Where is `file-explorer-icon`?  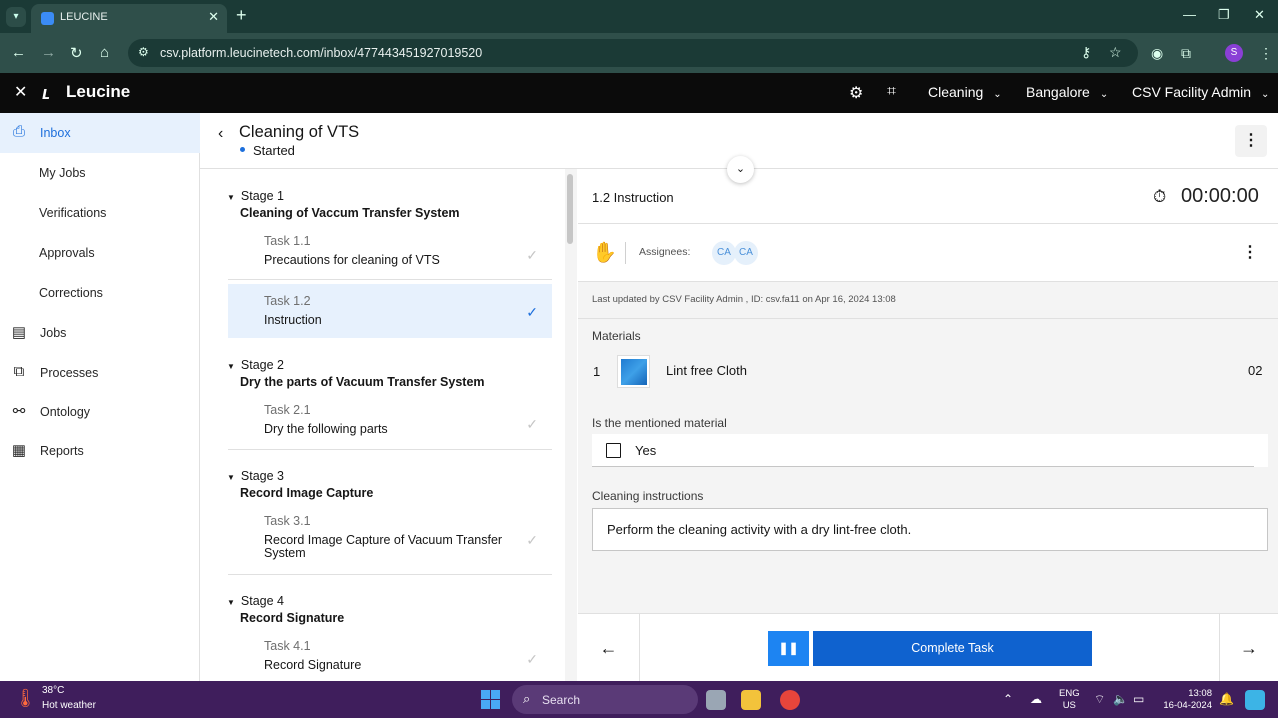
file-explorer-icon is located at coordinates (751, 700).